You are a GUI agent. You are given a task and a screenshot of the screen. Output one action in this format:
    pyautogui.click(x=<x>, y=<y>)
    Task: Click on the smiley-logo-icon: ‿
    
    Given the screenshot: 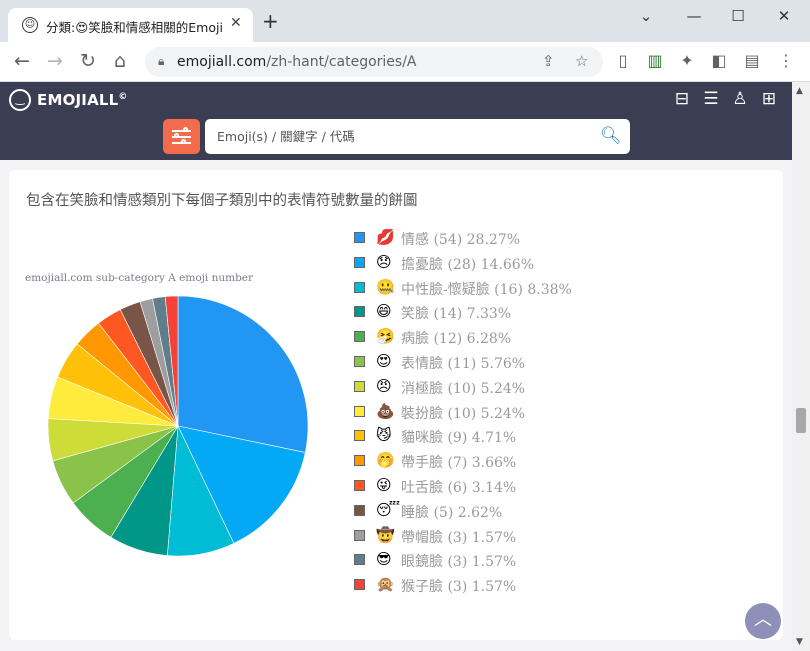 What is the action you would take?
    pyautogui.click(x=20, y=100)
    